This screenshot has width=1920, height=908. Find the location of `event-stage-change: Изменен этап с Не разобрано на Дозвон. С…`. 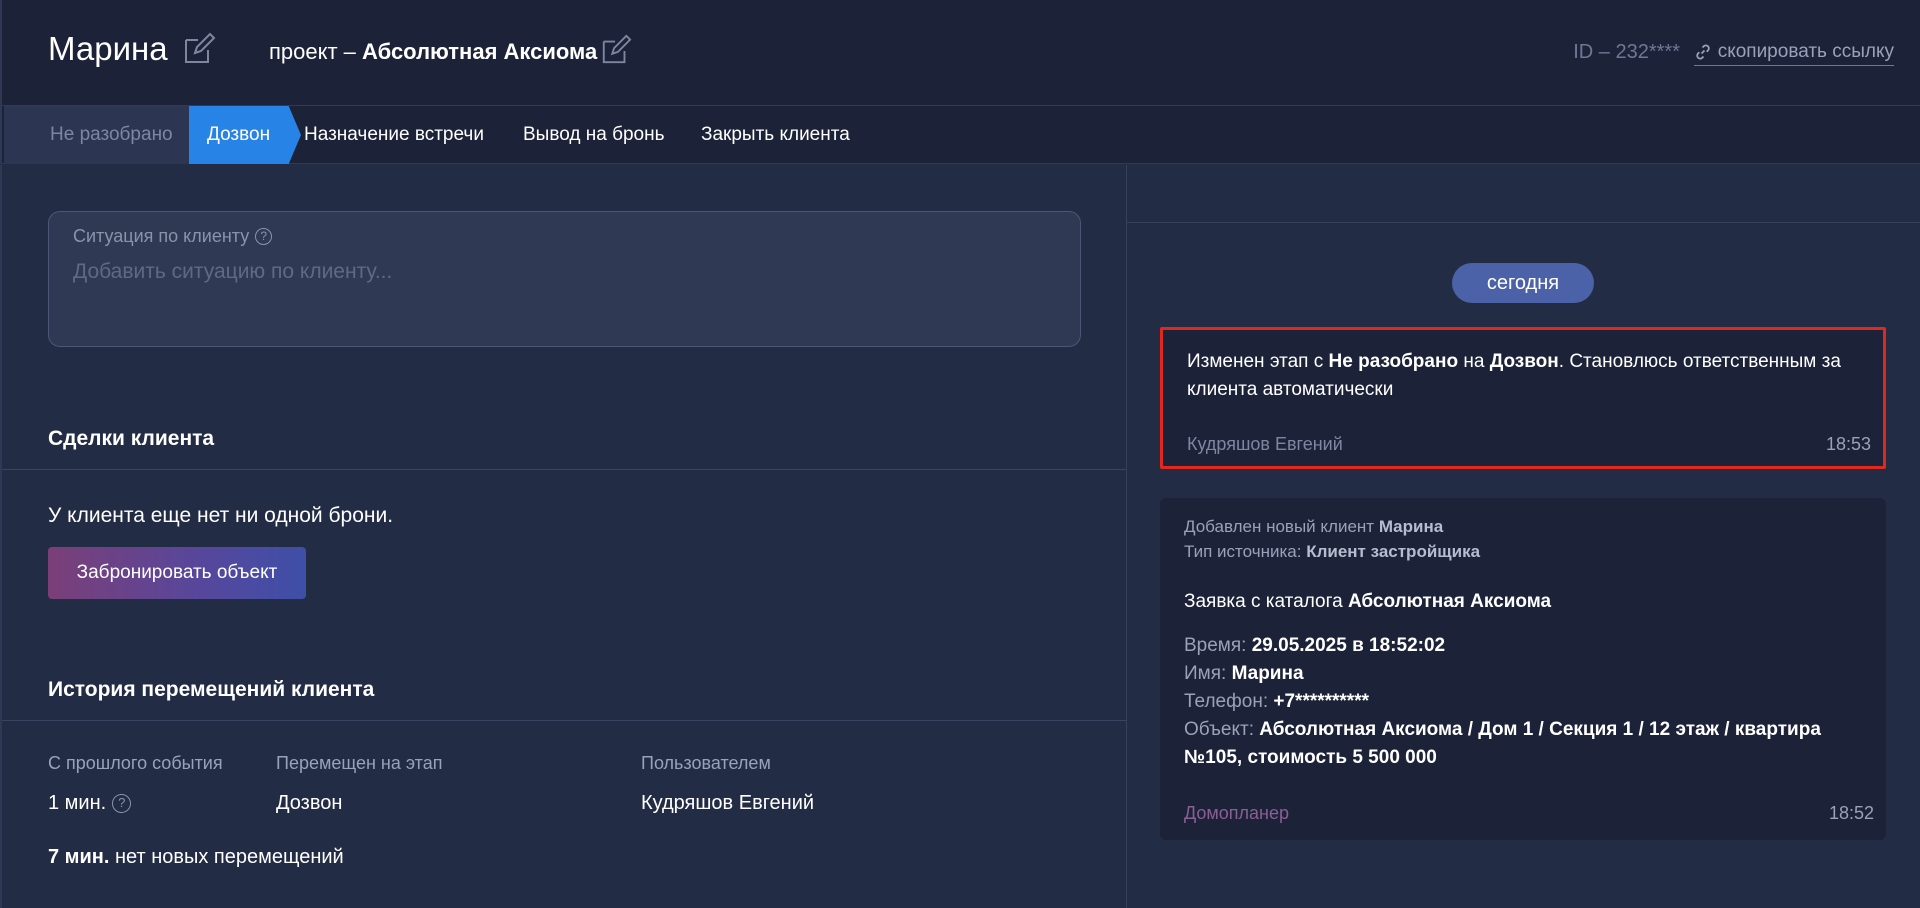

event-stage-change: Изменен этап с Не разобрано на Дозвон. С… is located at coordinates (1523, 398).